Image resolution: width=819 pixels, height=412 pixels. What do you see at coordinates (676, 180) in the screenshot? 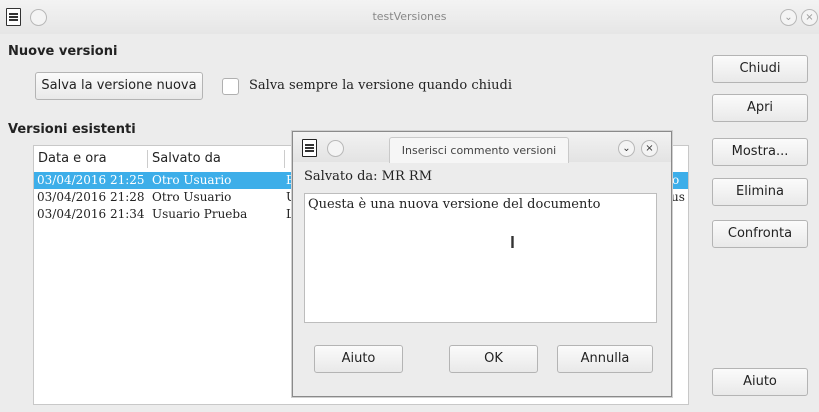
I see `cell-comment-tail: o` at bounding box center [676, 180].